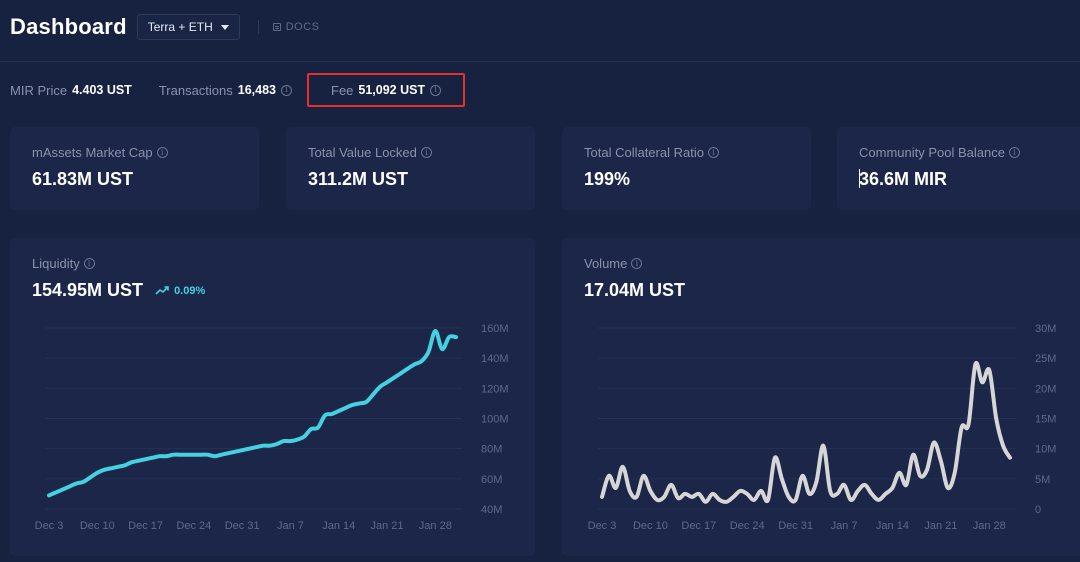 This screenshot has height=562, width=1080. Describe the element at coordinates (242, 526) in the screenshot. I see `liquidity-x-tick-label: Dec 31` at that location.